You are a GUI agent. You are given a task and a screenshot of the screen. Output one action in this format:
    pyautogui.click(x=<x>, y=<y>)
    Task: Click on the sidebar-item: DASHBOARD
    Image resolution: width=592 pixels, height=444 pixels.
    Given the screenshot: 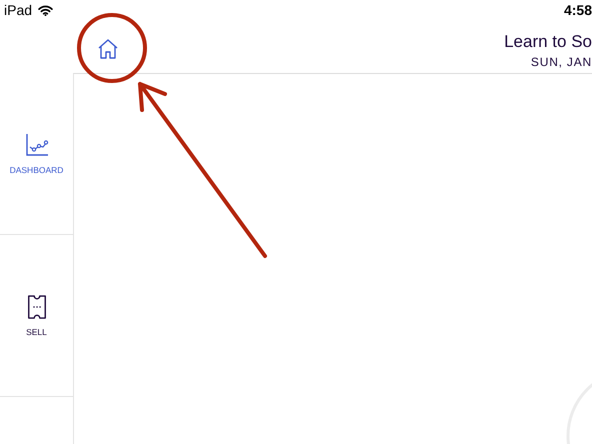 What is the action you would take?
    pyautogui.click(x=37, y=153)
    